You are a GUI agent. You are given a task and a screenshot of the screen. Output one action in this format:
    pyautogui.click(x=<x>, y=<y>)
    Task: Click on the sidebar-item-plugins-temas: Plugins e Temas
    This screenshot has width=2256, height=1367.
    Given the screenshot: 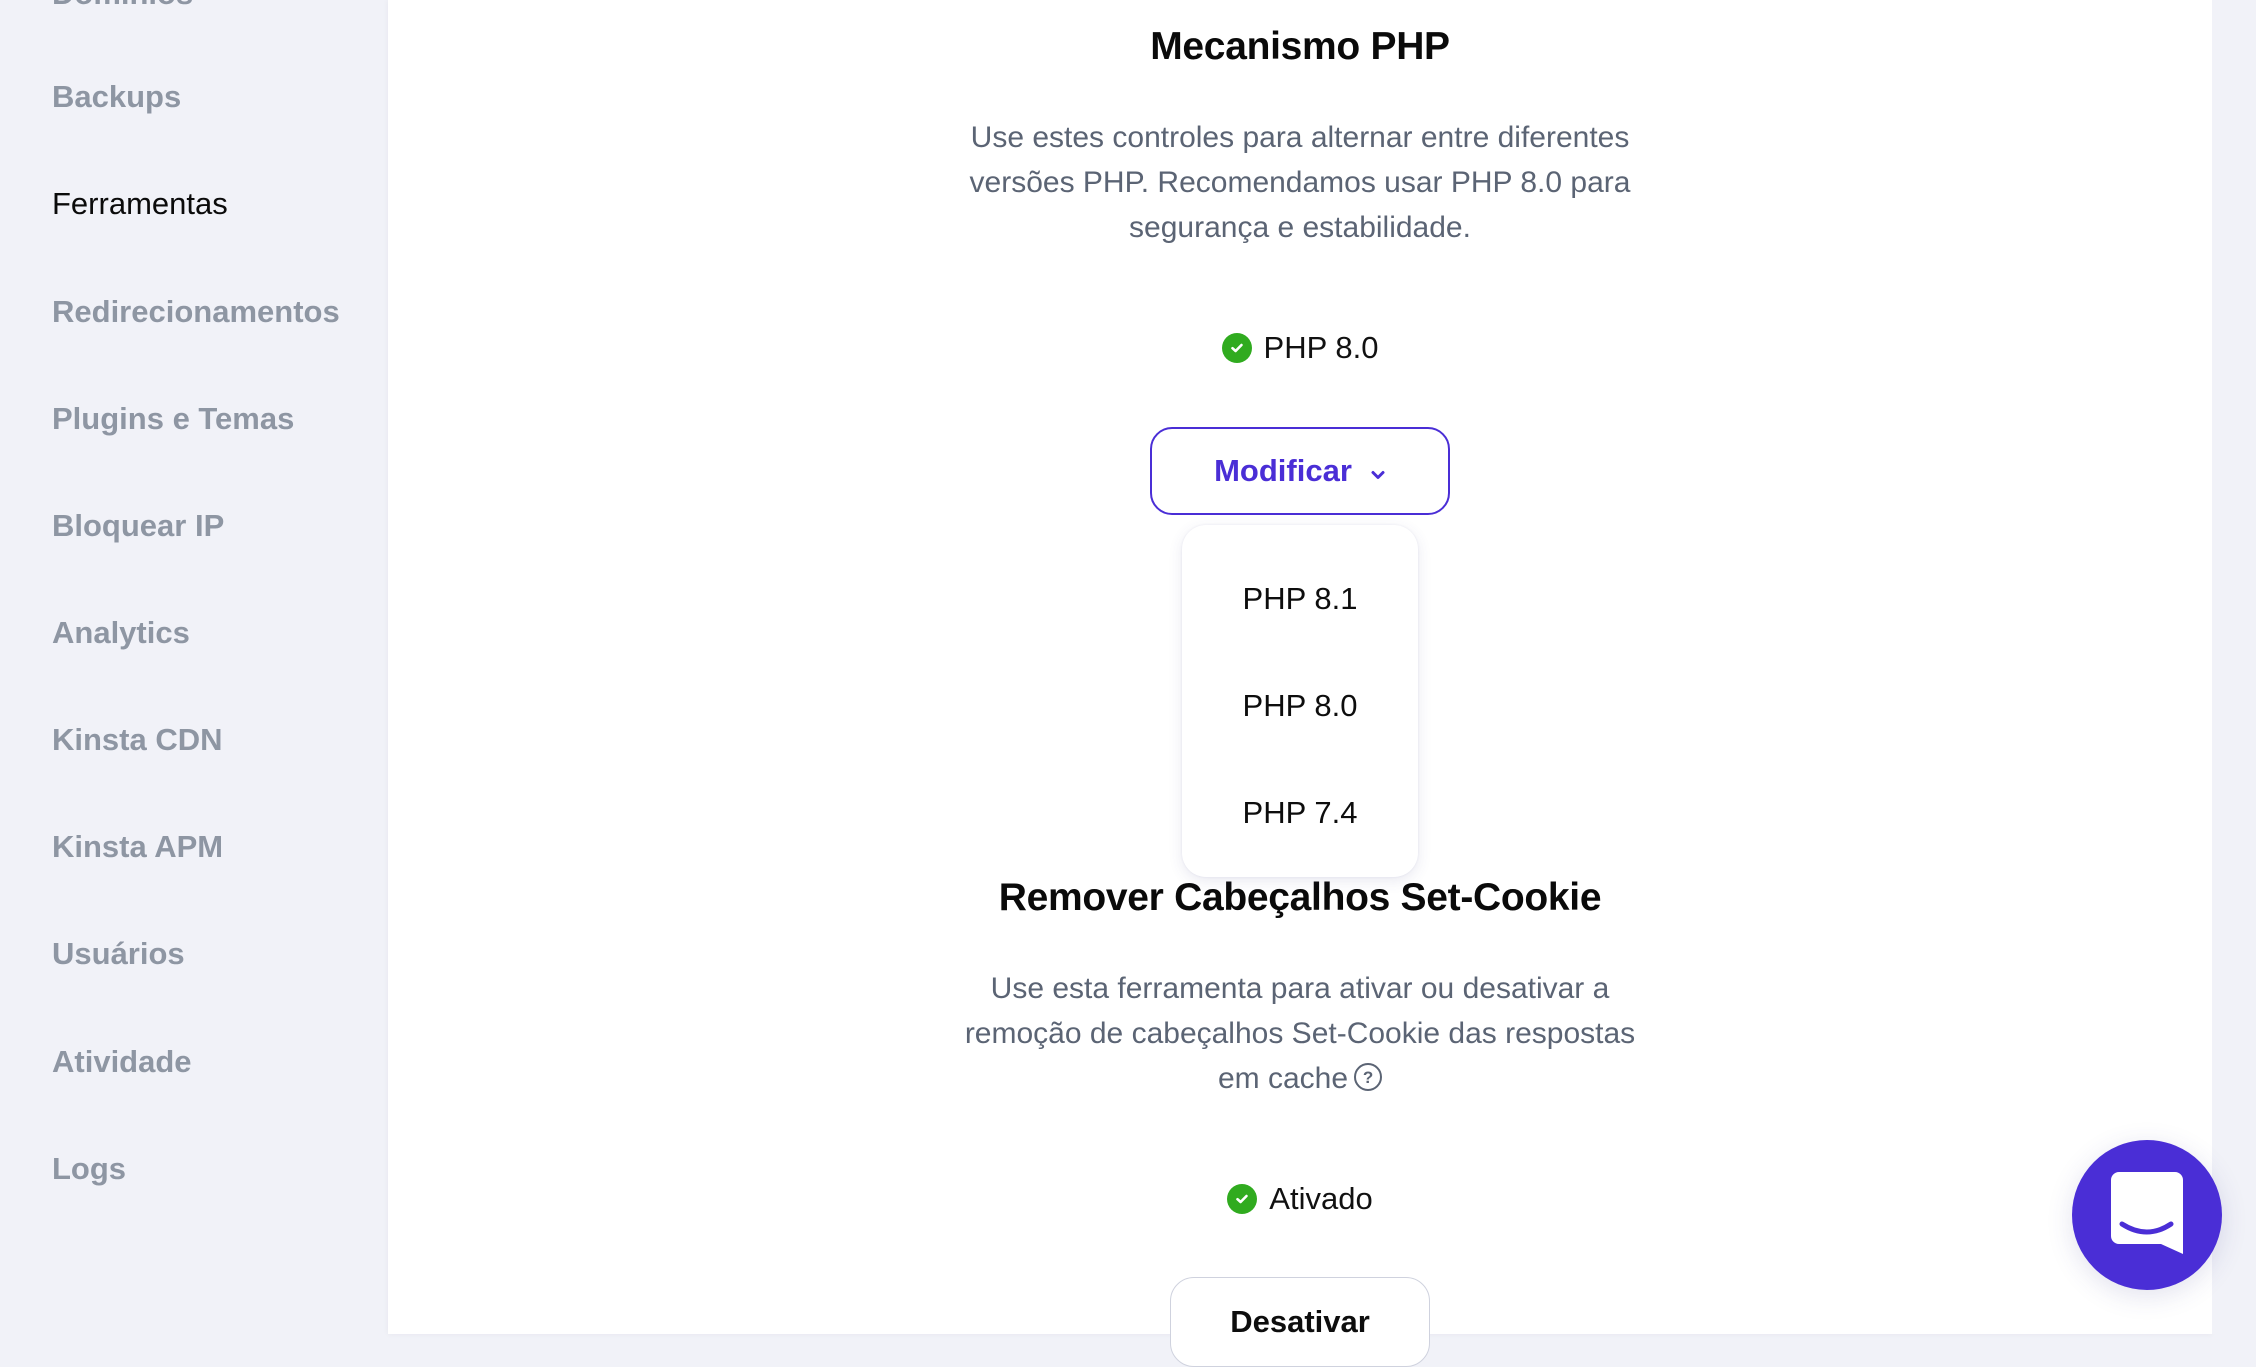 What is the action you would take?
    pyautogui.click(x=173, y=419)
    